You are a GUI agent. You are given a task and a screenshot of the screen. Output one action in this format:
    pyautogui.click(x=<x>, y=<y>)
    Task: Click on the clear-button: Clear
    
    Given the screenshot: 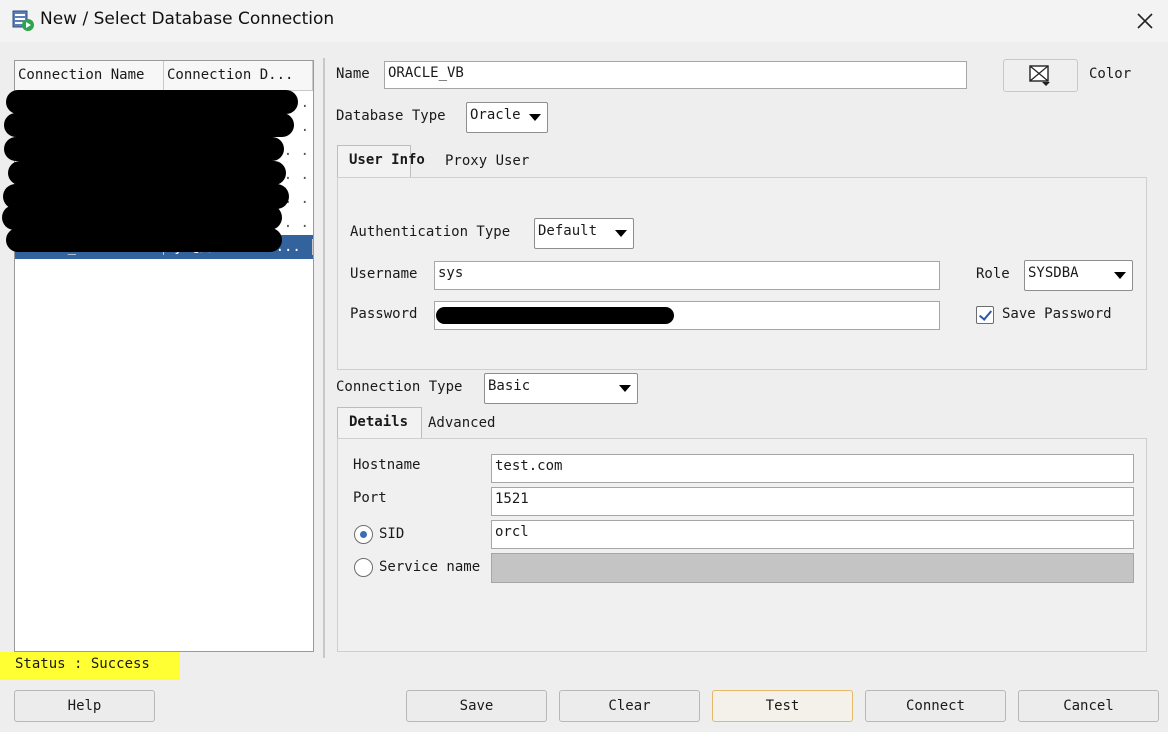 What is the action you would take?
    pyautogui.click(x=629, y=706)
    